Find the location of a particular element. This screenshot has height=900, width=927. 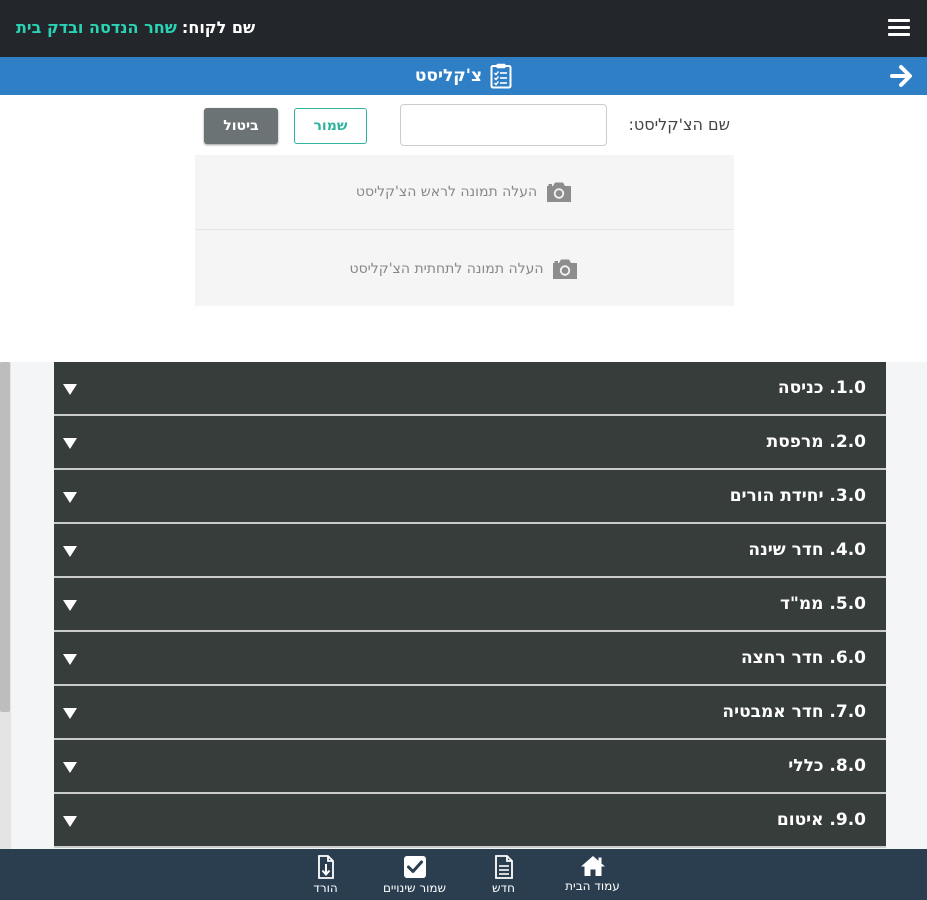

customer-label: שם לקוח: is located at coordinates (218, 27).